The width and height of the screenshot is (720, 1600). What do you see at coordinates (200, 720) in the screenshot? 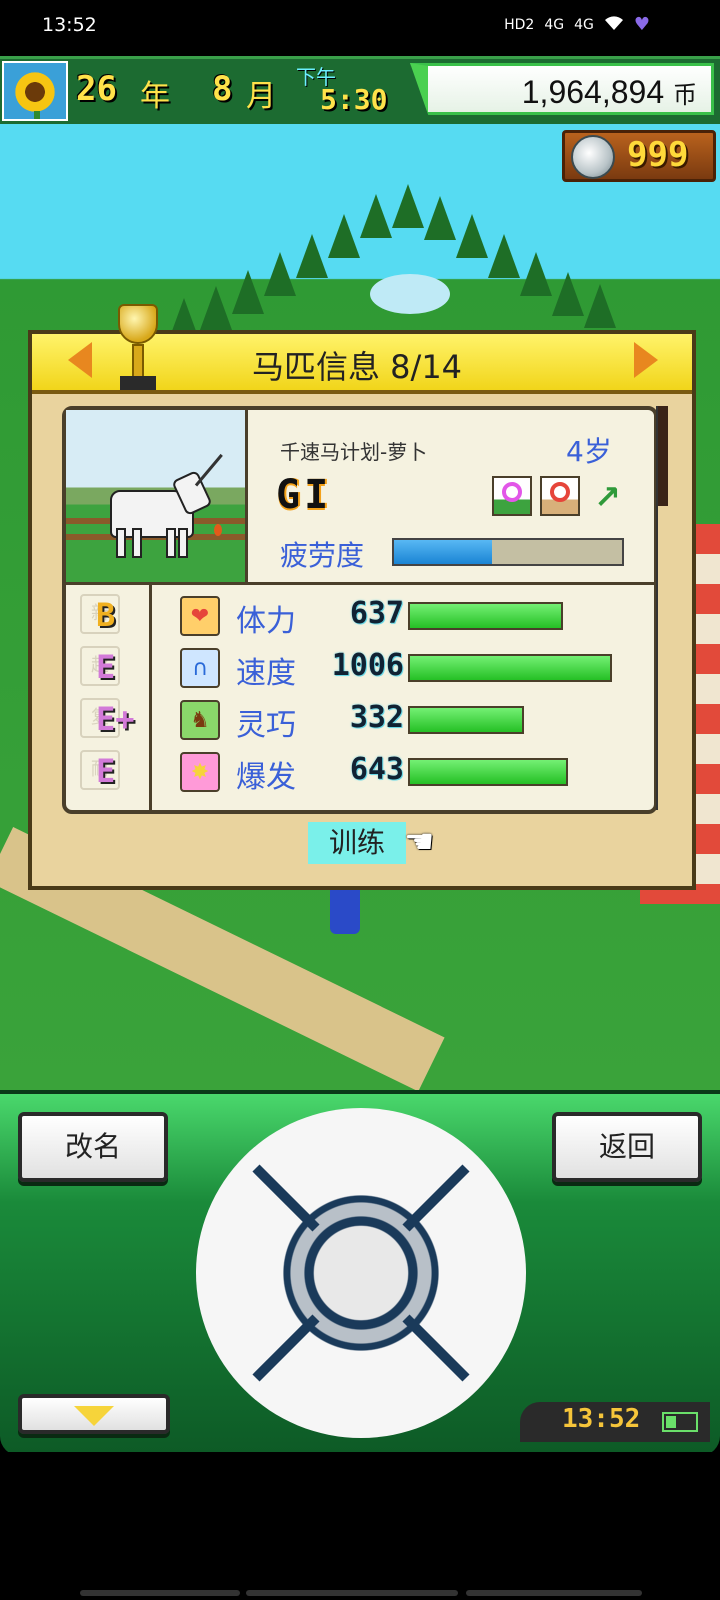
I see `horse-icon: ♞` at bounding box center [200, 720].